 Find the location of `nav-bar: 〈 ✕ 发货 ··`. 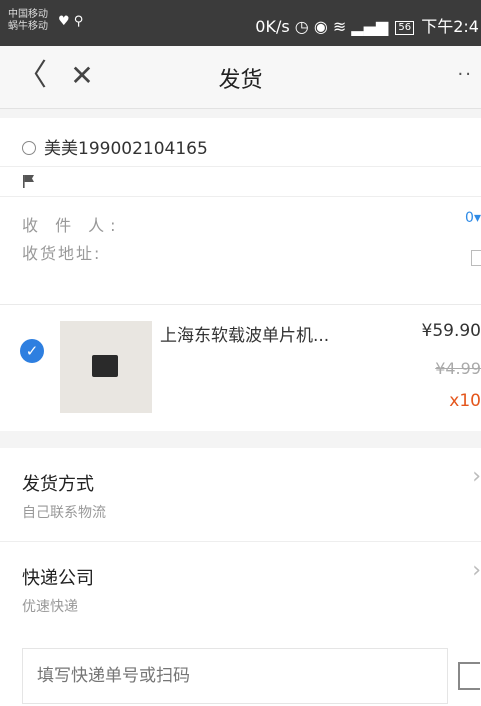

nav-bar: 〈 ✕ 发货 ·· is located at coordinates (240, 77).